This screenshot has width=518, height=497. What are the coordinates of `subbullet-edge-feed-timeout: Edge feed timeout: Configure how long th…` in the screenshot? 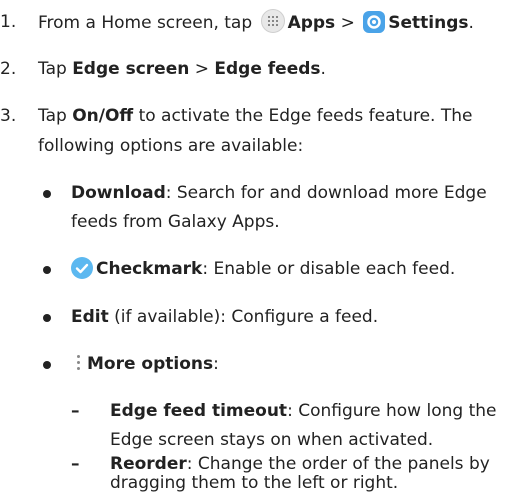 It's located at (303, 411).